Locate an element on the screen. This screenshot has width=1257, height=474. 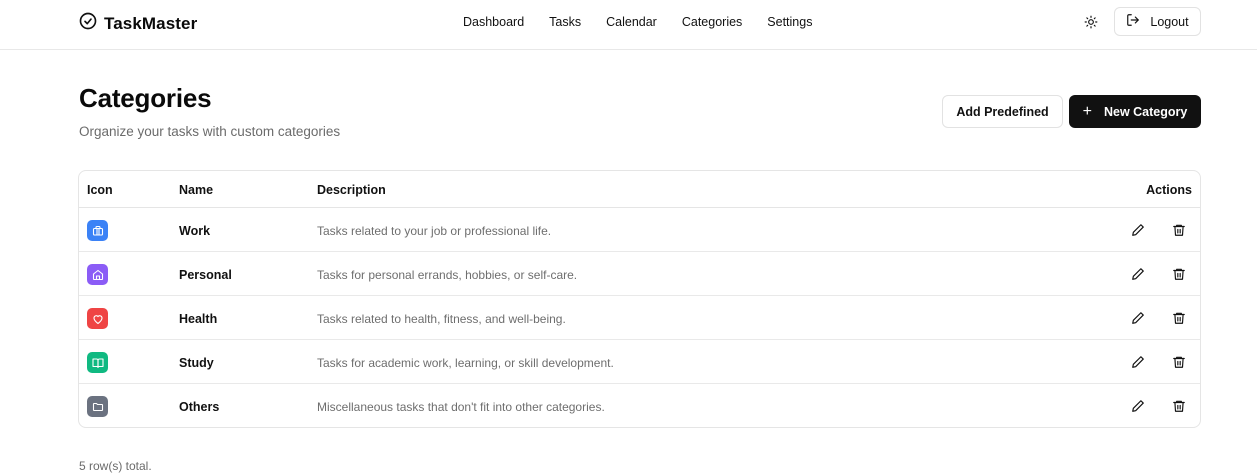
category-name: Others is located at coordinates (199, 407).